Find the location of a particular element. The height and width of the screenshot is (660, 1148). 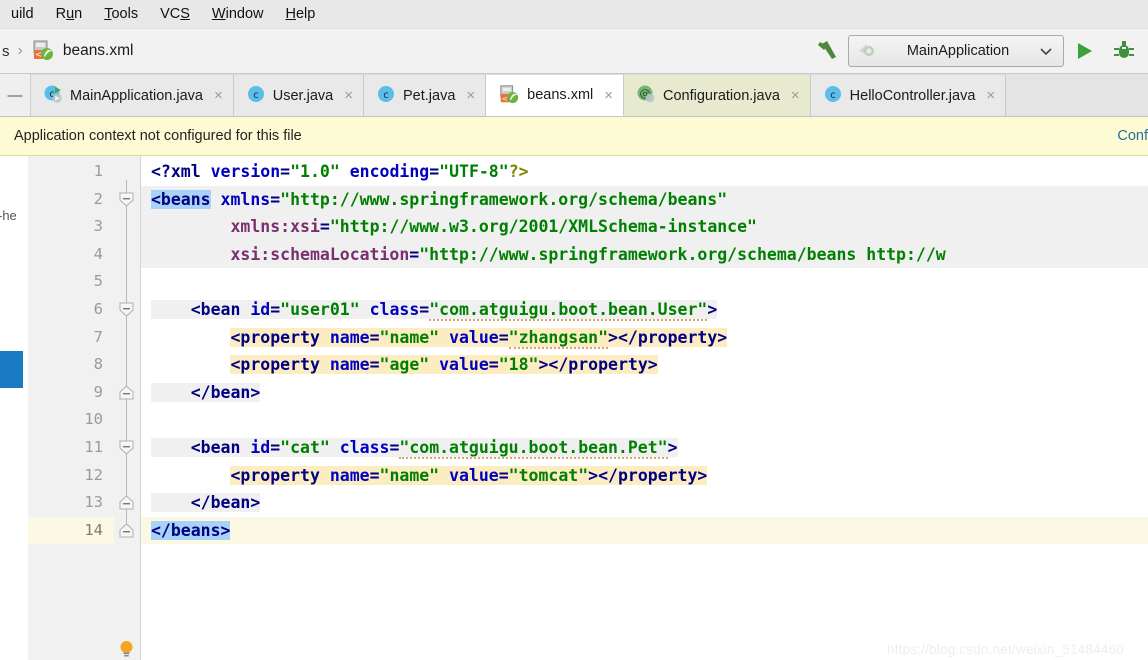

run-config-icon is located at coordinates (867, 51).